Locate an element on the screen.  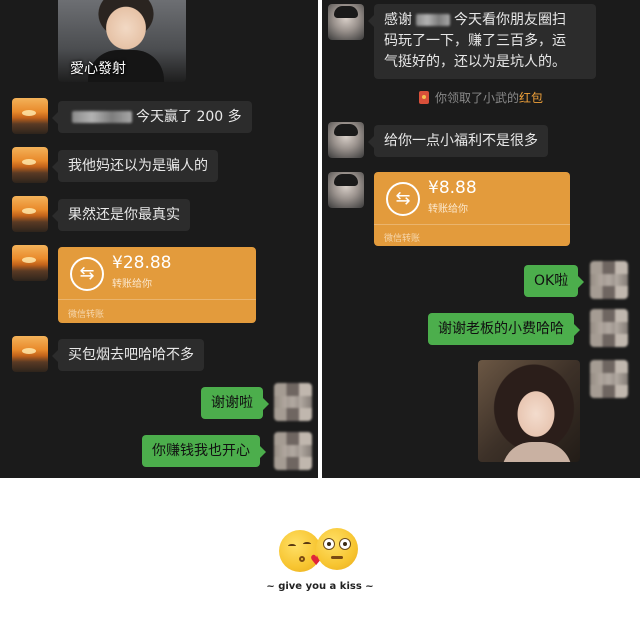
shared-photo-heart: 愛心發射 is located at coordinates (122, 41).